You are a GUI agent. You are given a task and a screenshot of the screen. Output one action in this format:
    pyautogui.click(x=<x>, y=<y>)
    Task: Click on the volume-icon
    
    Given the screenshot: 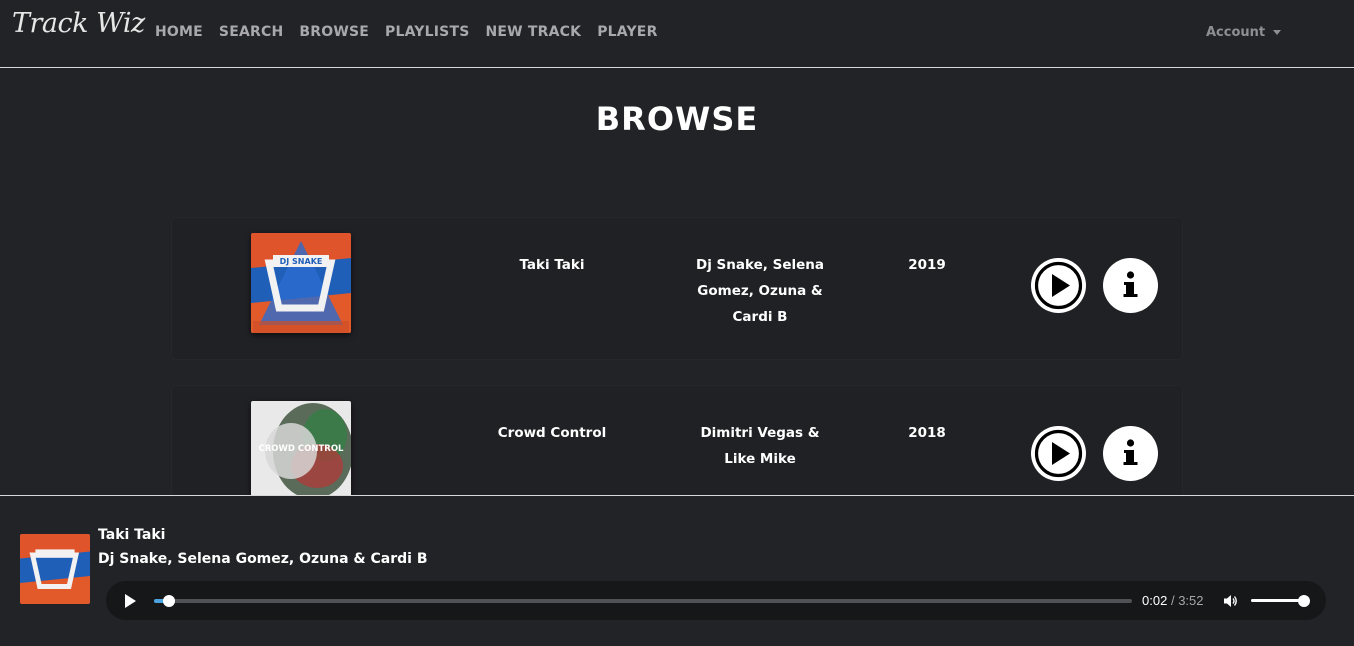 What is the action you would take?
    pyautogui.click(x=1230, y=601)
    